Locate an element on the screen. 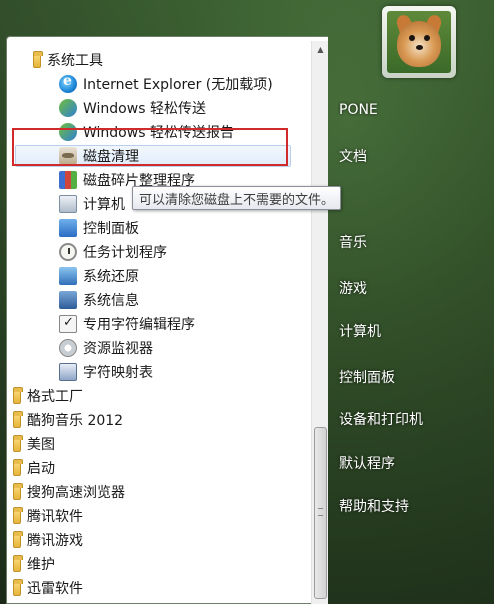 This screenshot has width=494, height=604. defragmenter-icon is located at coordinates (68, 180).